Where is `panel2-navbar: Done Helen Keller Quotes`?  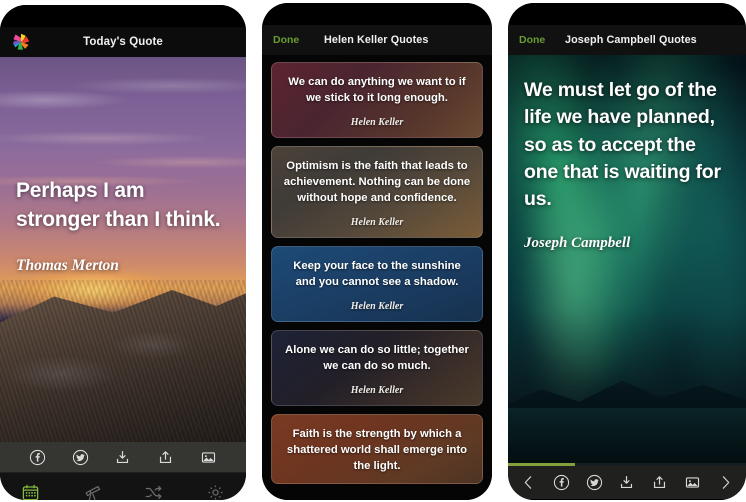
panel2-navbar: Done Helen Keller Quotes is located at coordinates (377, 40).